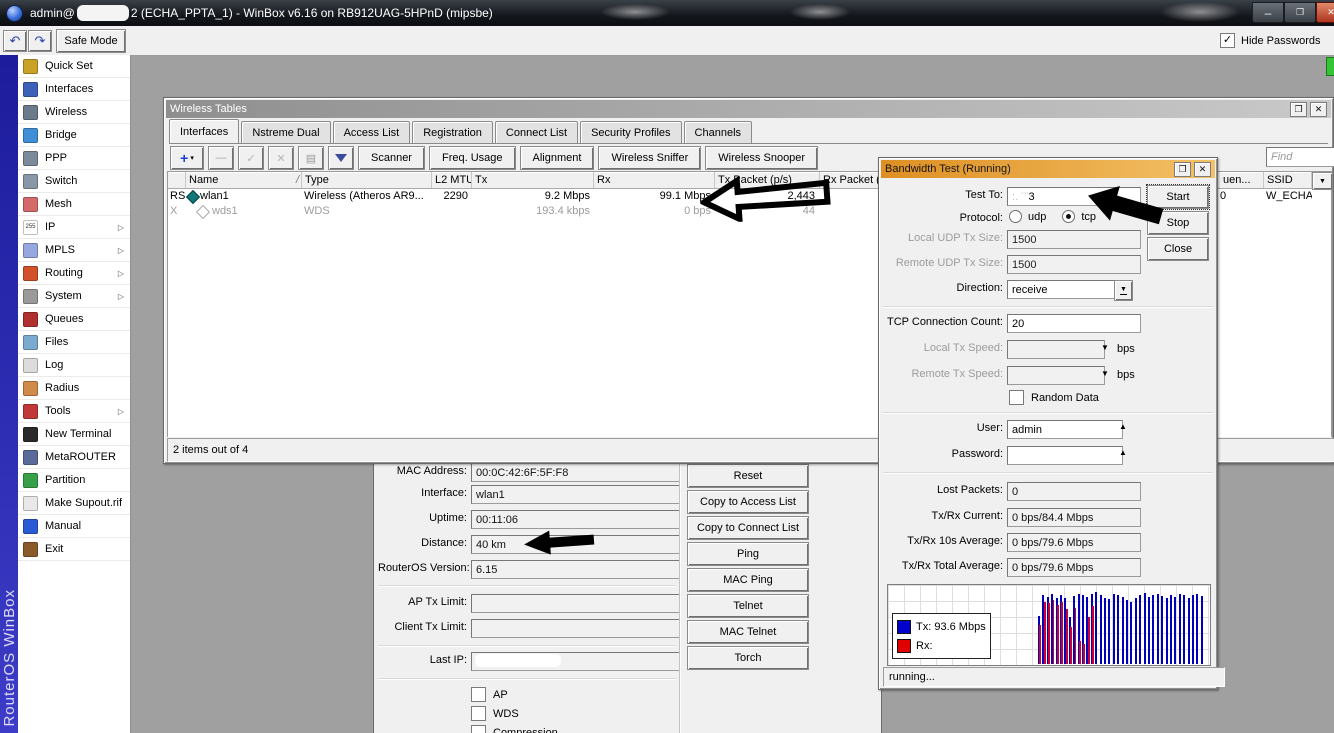 This screenshot has width=1334, height=733. I want to click on reset-button: Reset, so click(748, 476).